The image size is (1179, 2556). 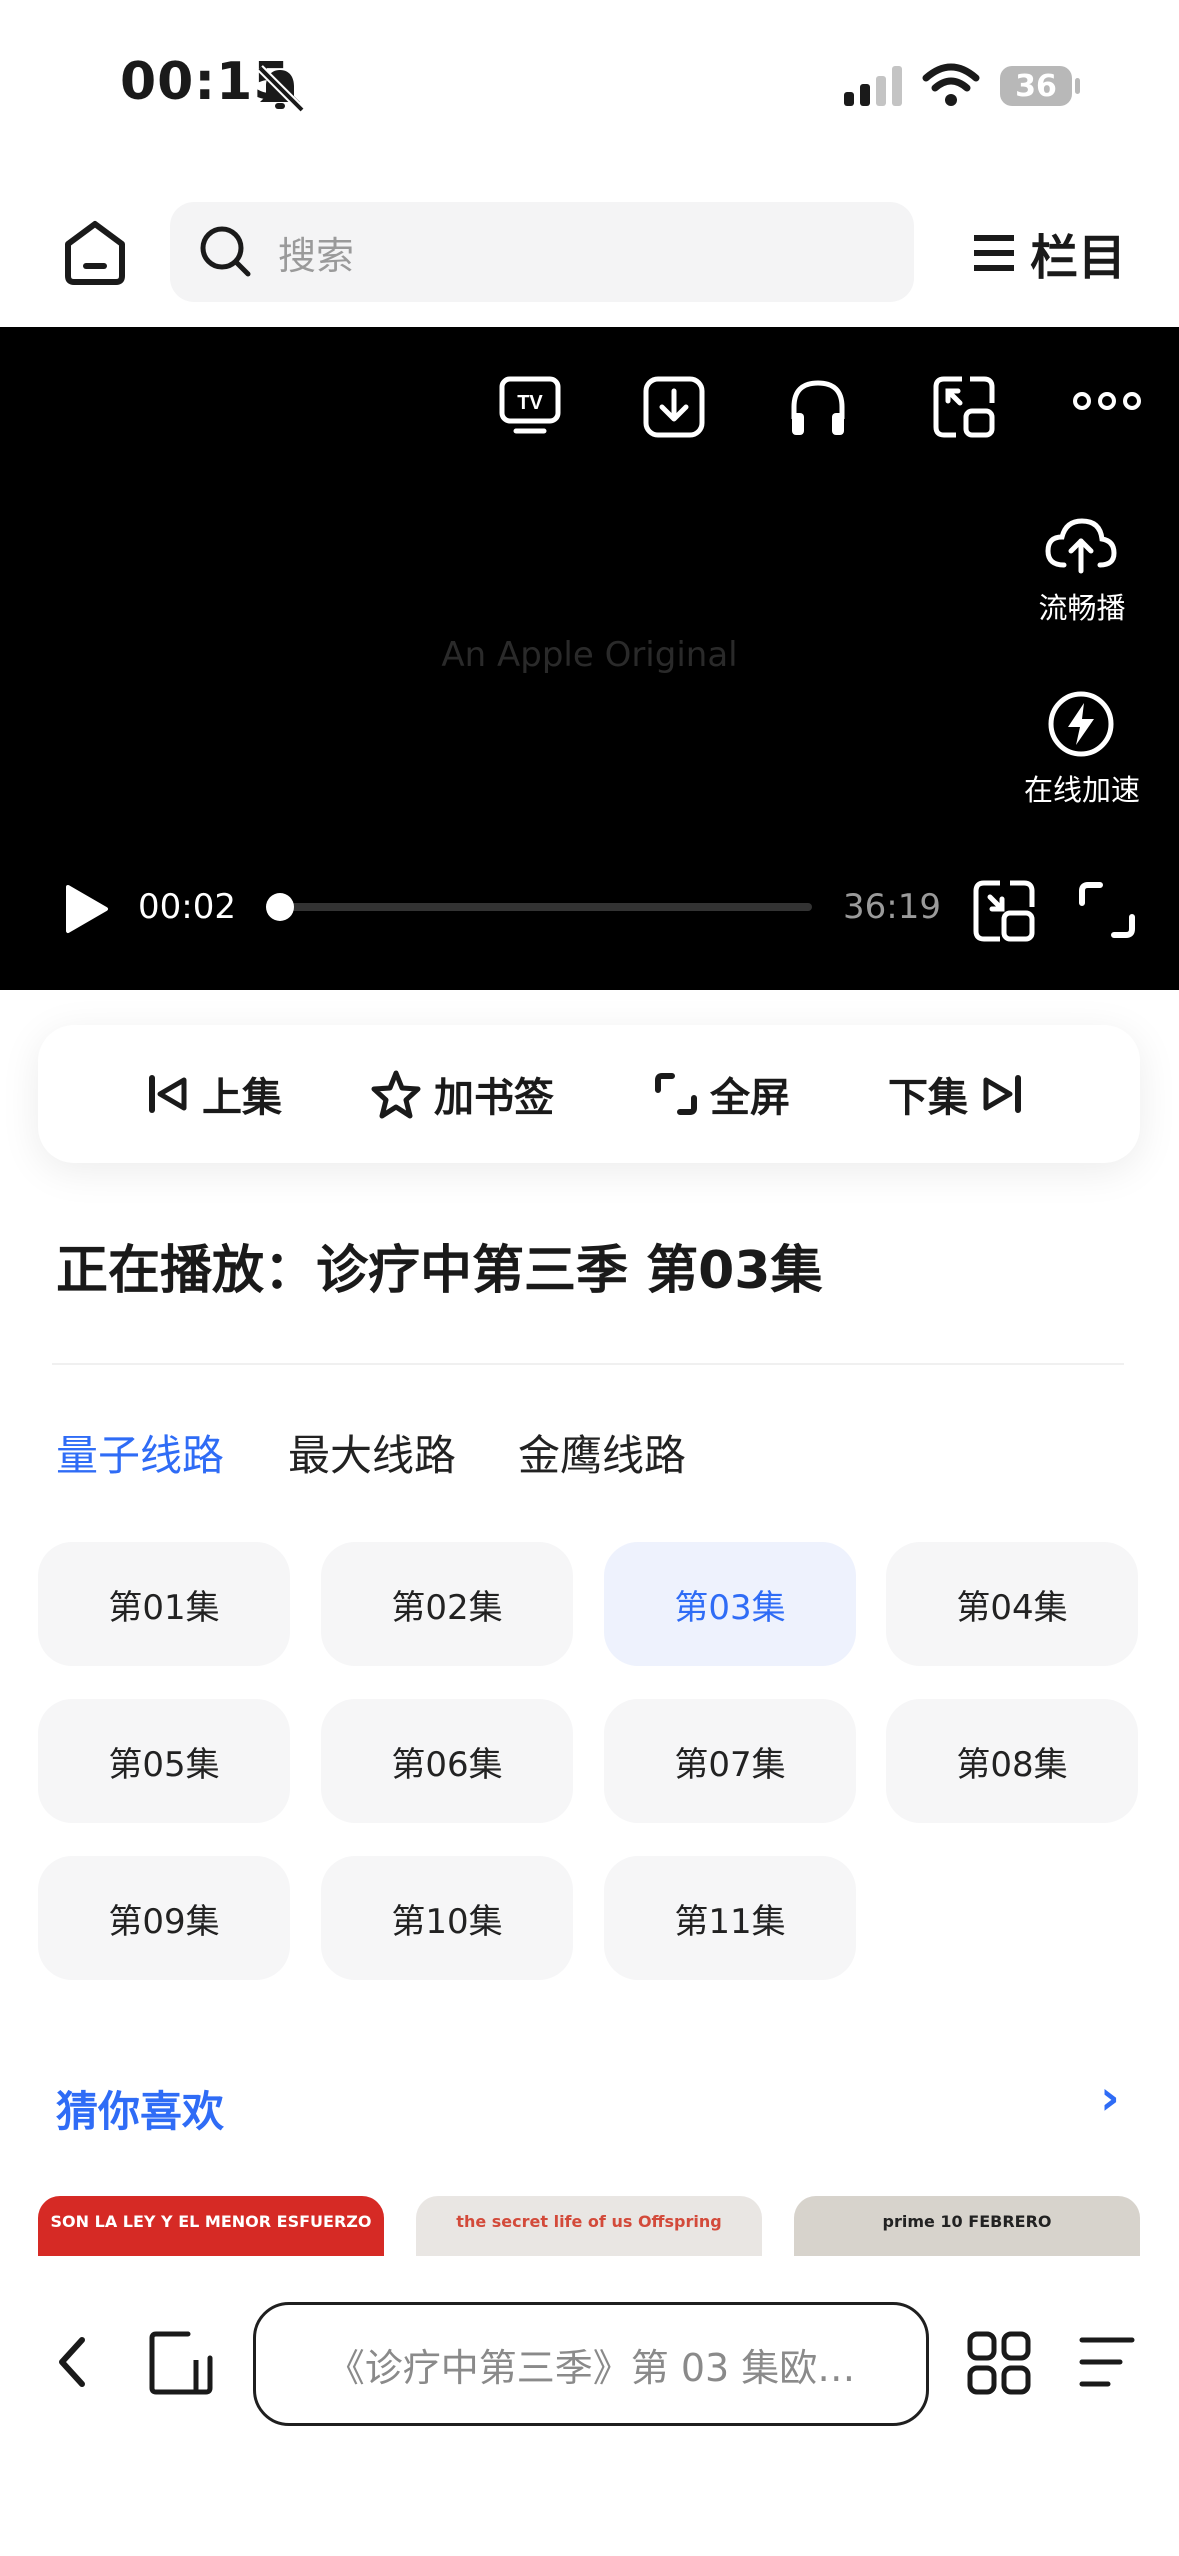 I want to click on tabs-icon, so click(x=181, y=2363).